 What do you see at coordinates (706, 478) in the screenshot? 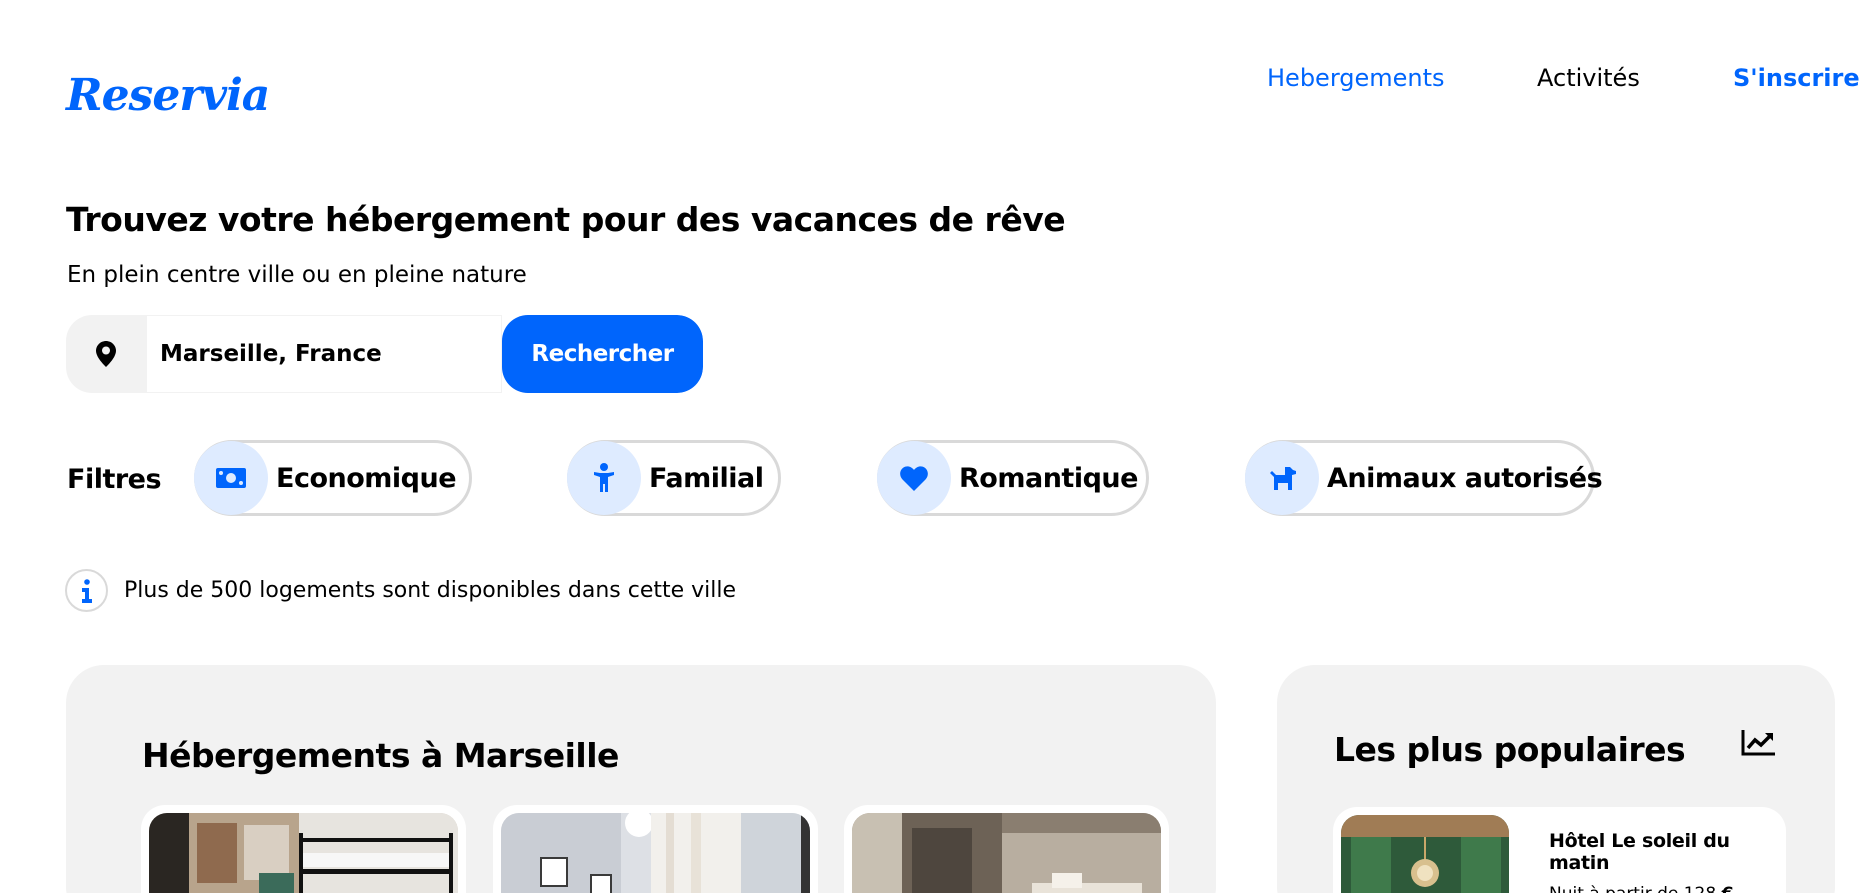
I see `filter-label: Familial` at bounding box center [706, 478].